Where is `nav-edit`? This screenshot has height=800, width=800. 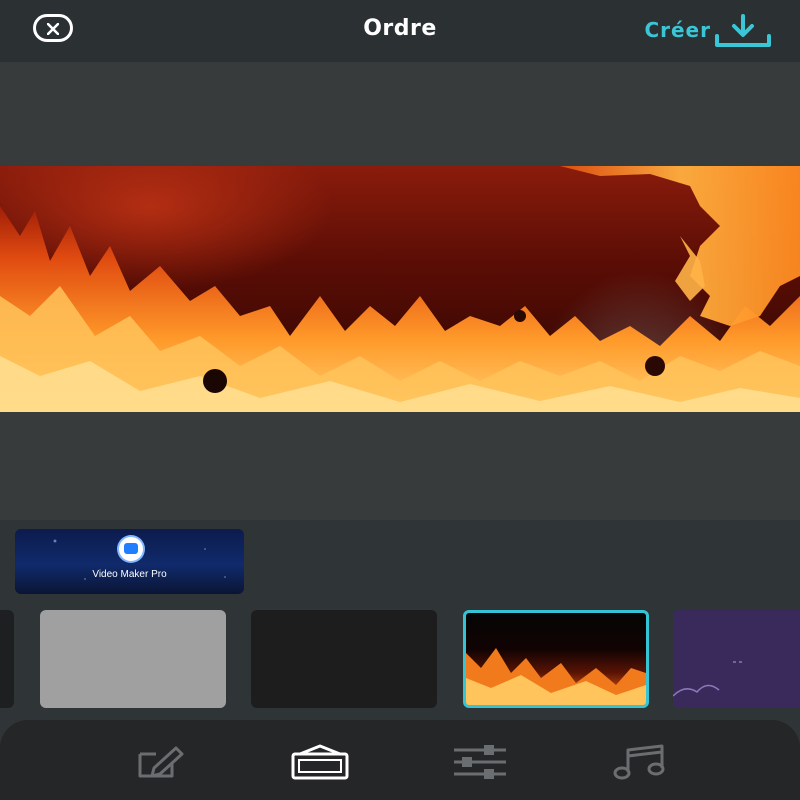 nav-edit is located at coordinates (160, 762).